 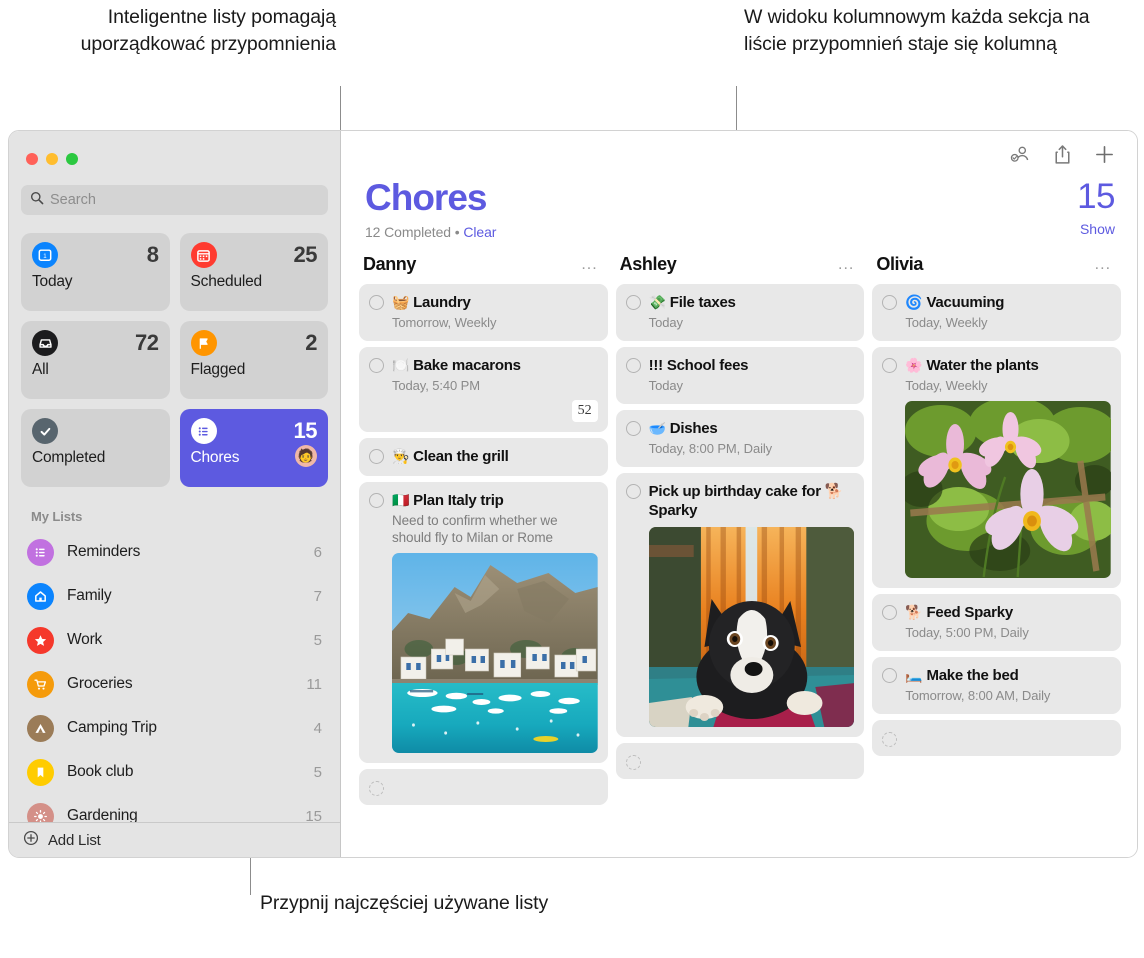 I want to click on reminder-card: 🌸 Water the plants Today, Weekly, so click(x=997, y=467).